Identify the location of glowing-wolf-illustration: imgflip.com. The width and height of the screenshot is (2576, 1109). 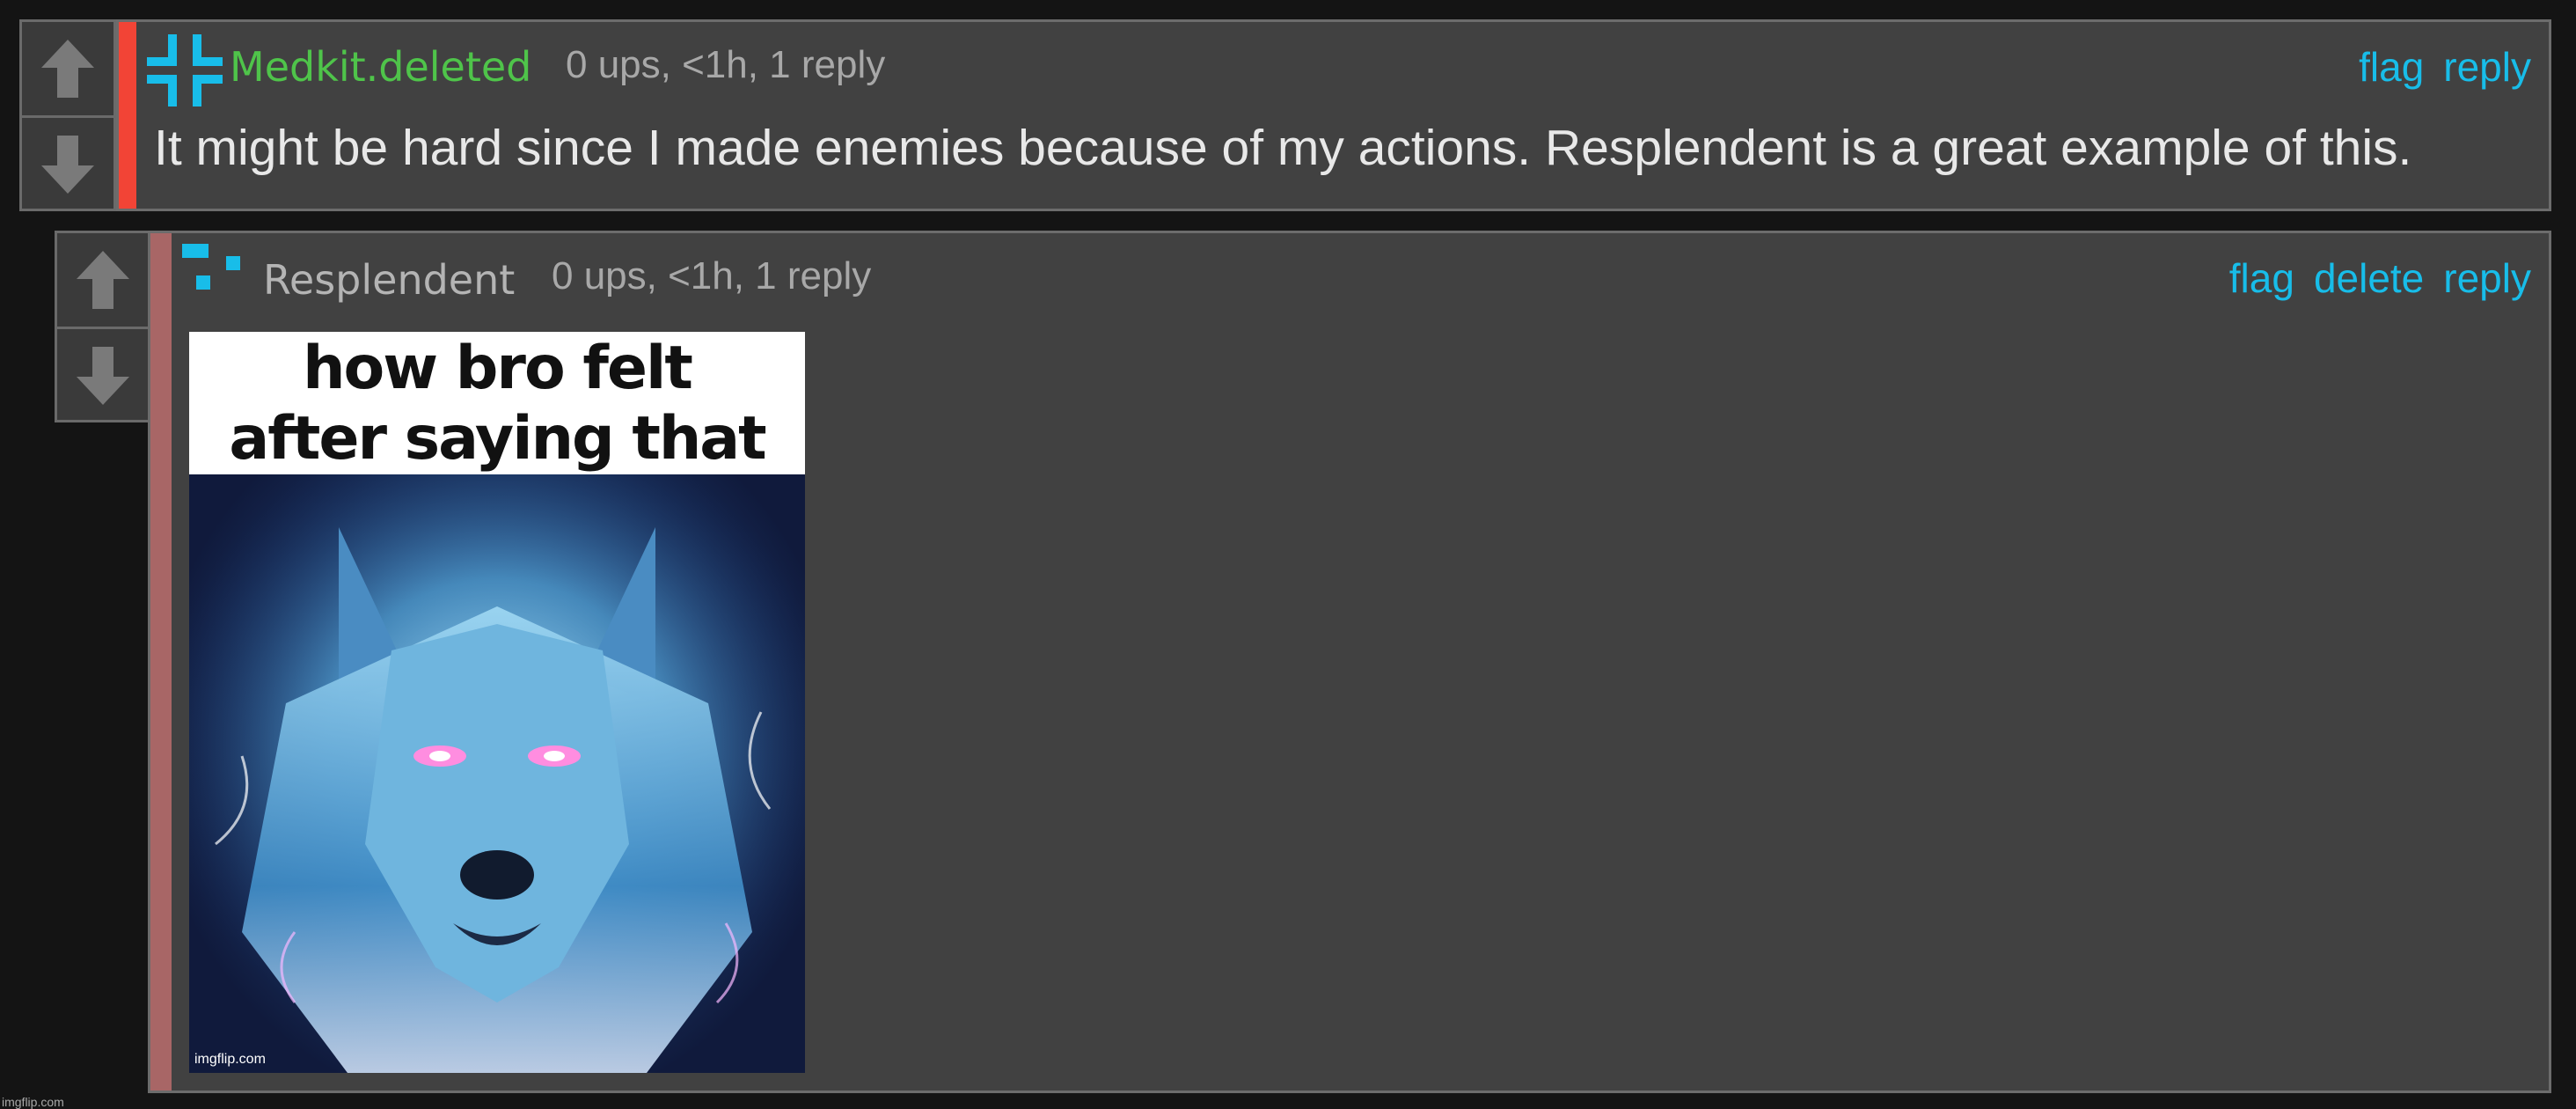
(497, 773).